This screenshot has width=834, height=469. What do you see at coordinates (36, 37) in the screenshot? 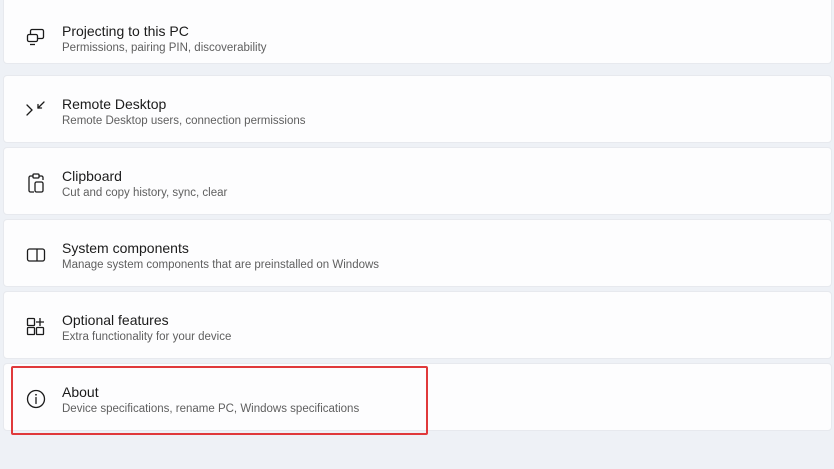
I see `projecting-icon` at bounding box center [36, 37].